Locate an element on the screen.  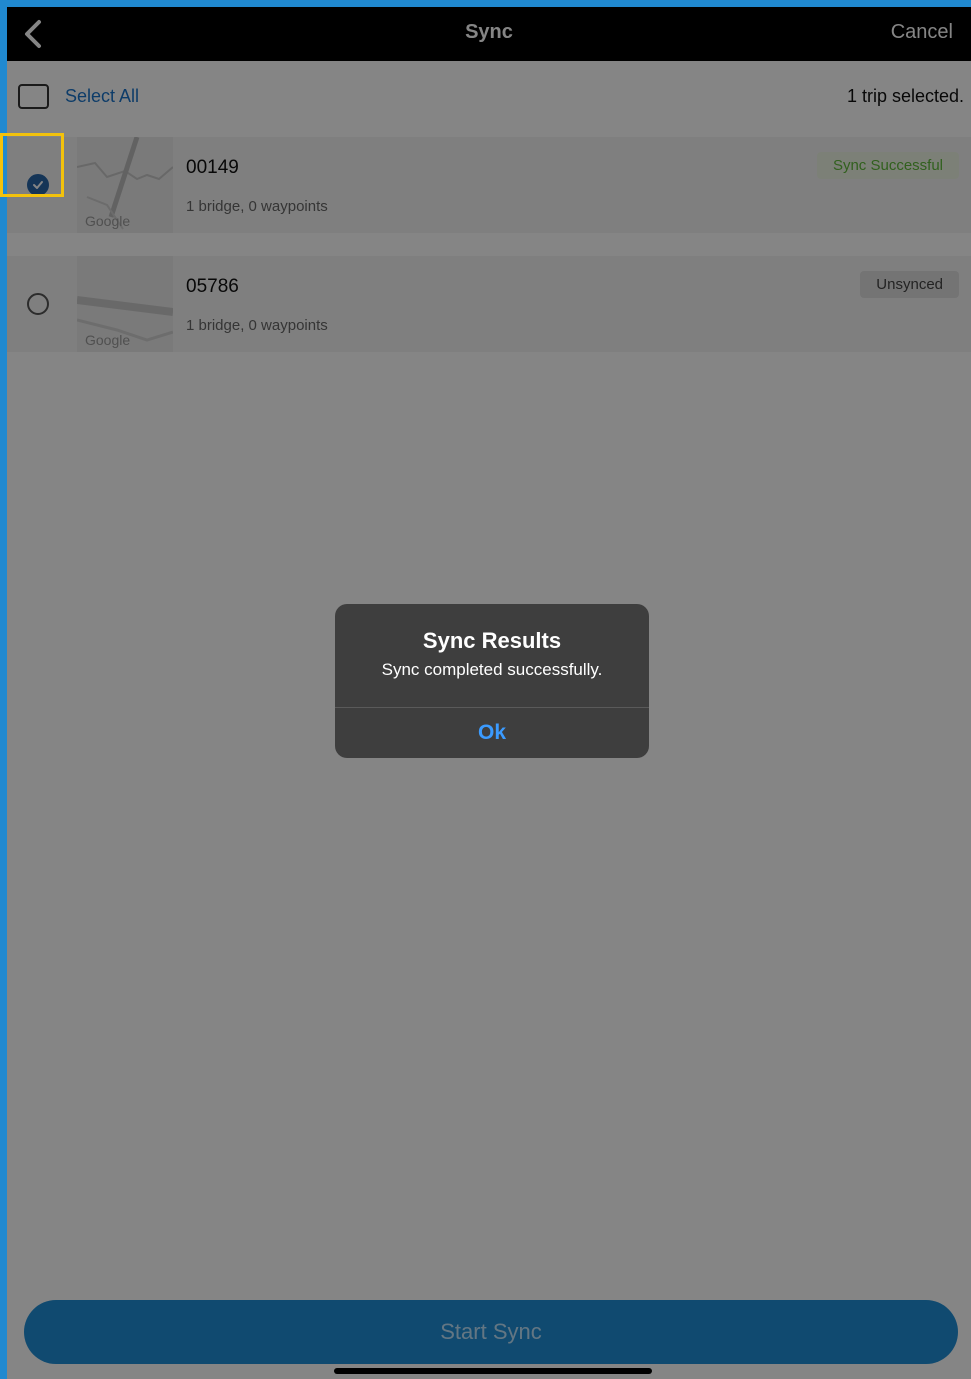
home-indicator is located at coordinates (493, 1371).